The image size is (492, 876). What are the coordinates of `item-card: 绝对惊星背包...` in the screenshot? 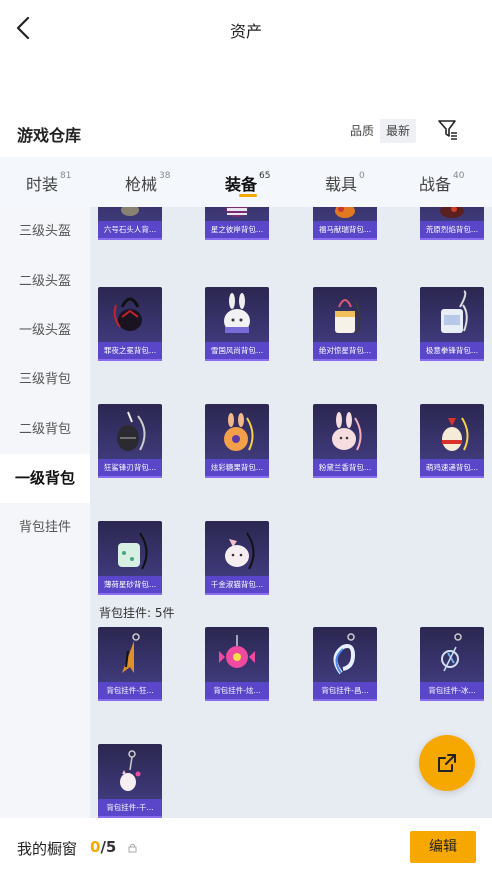 It's located at (345, 324).